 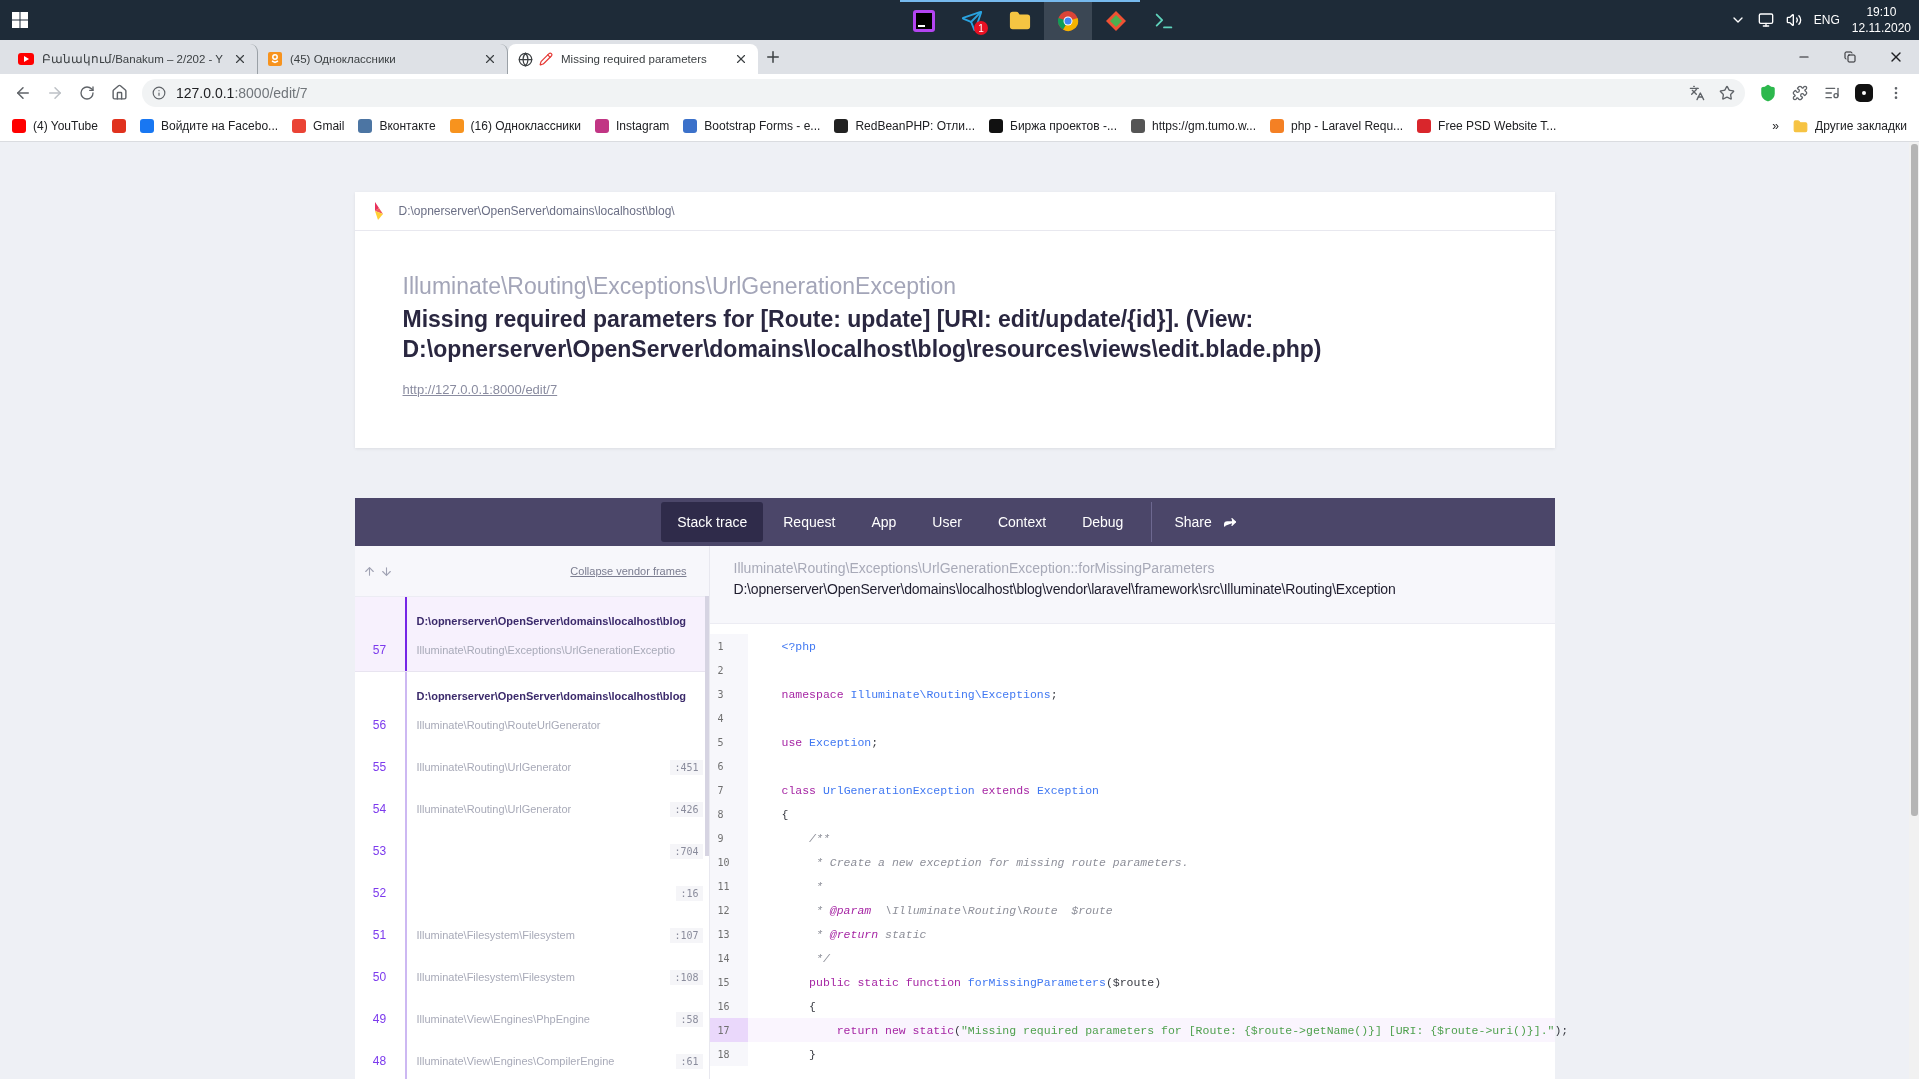 What do you see at coordinates (812, 1054) in the screenshot?
I see `code-line: }` at bounding box center [812, 1054].